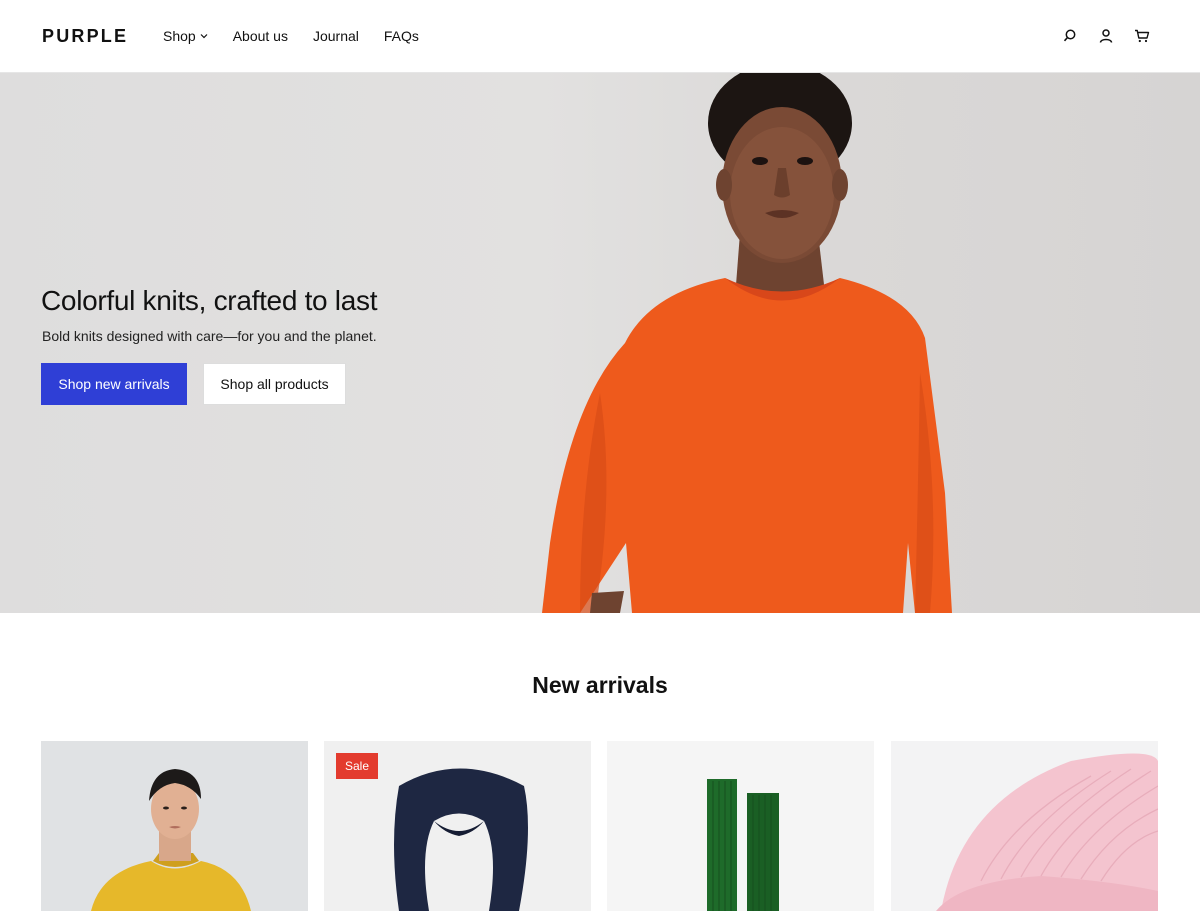 This screenshot has height=911, width=1200. I want to click on site-header: PURPLE Shop About us Journal FAQs, so click(600, 36).